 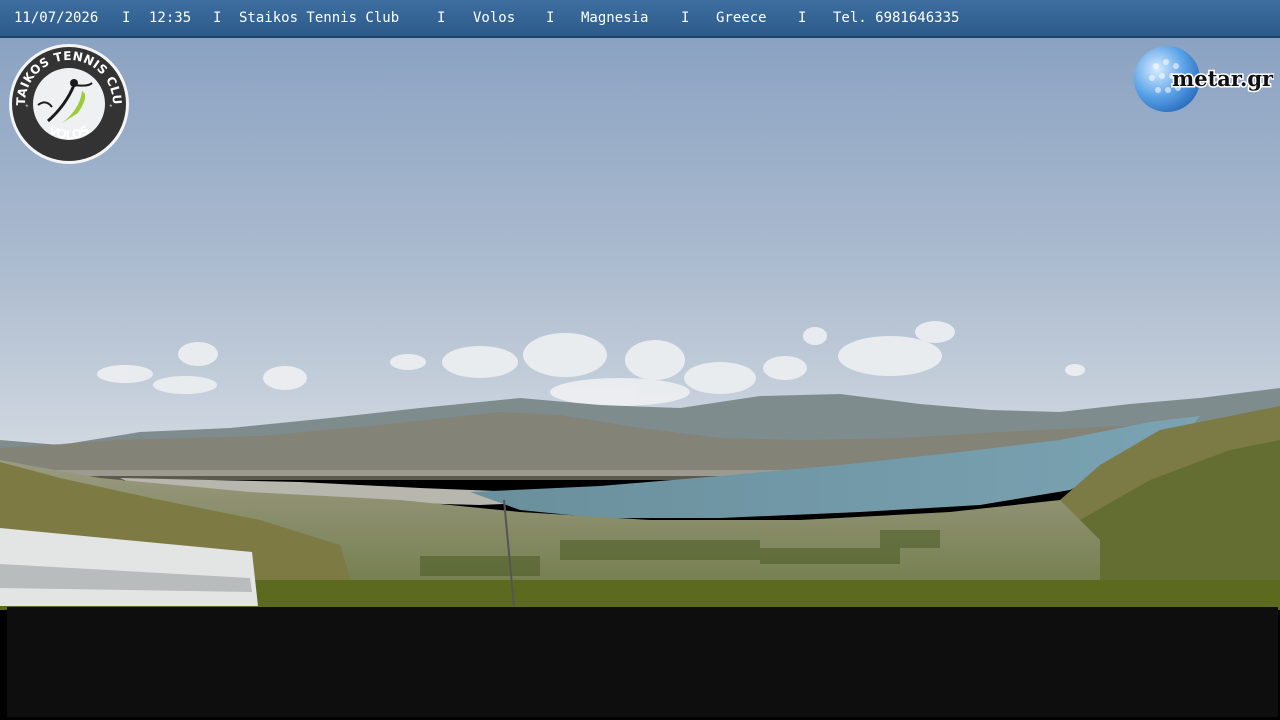 What do you see at coordinates (319, 18) in the screenshot?
I see `club-name: Staikos Tennis Club` at bounding box center [319, 18].